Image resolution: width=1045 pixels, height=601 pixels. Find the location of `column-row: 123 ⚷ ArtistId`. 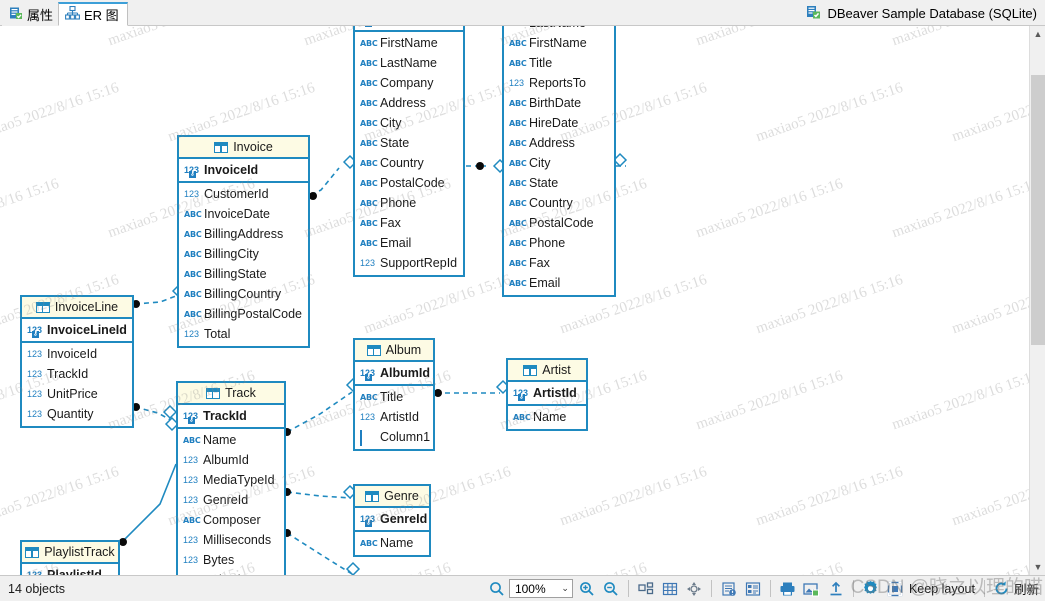

column-row: 123 ⚷ ArtistId is located at coordinates (547, 393).